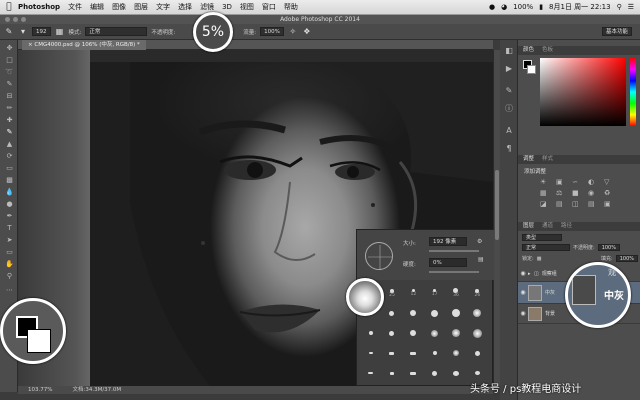 This screenshot has width=640, height=400. Describe the element at coordinates (39, 341) in the screenshot. I see `background-color-swatch` at that location.